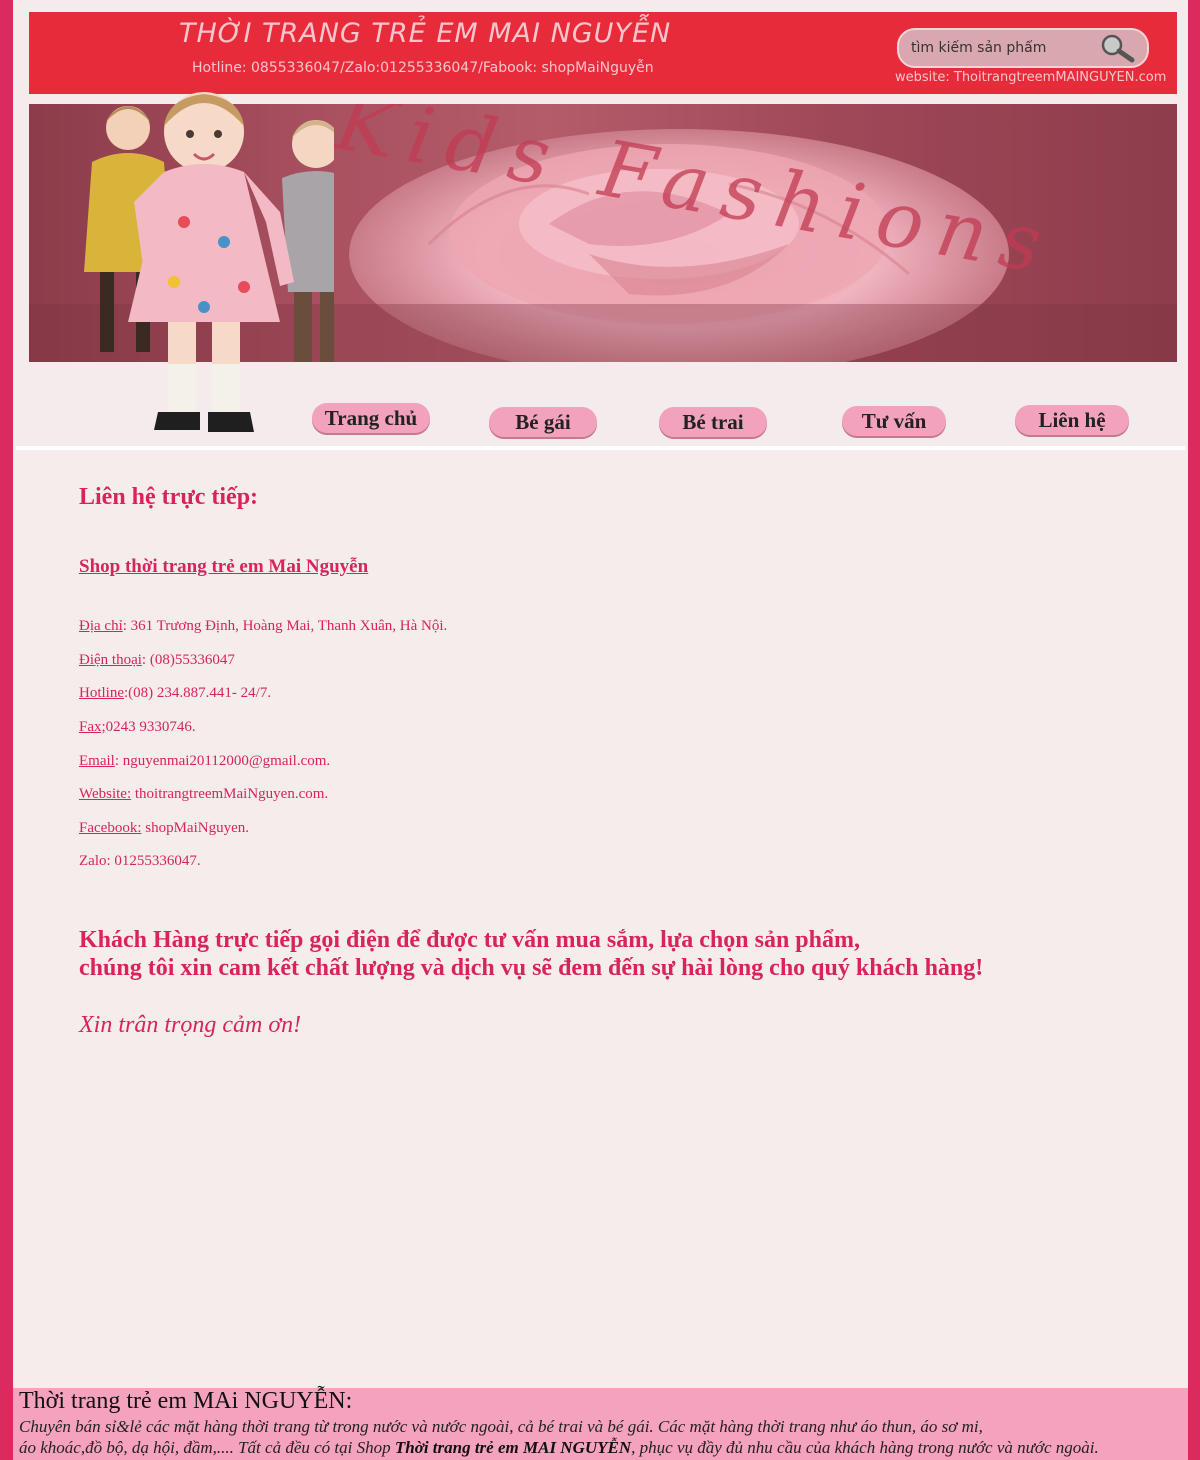  What do you see at coordinates (186, 1401) in the screenshot?
I see `footer-title: Thời trang trẻ em MAi NGUYỄN:` at bounding box center [186, 1401].